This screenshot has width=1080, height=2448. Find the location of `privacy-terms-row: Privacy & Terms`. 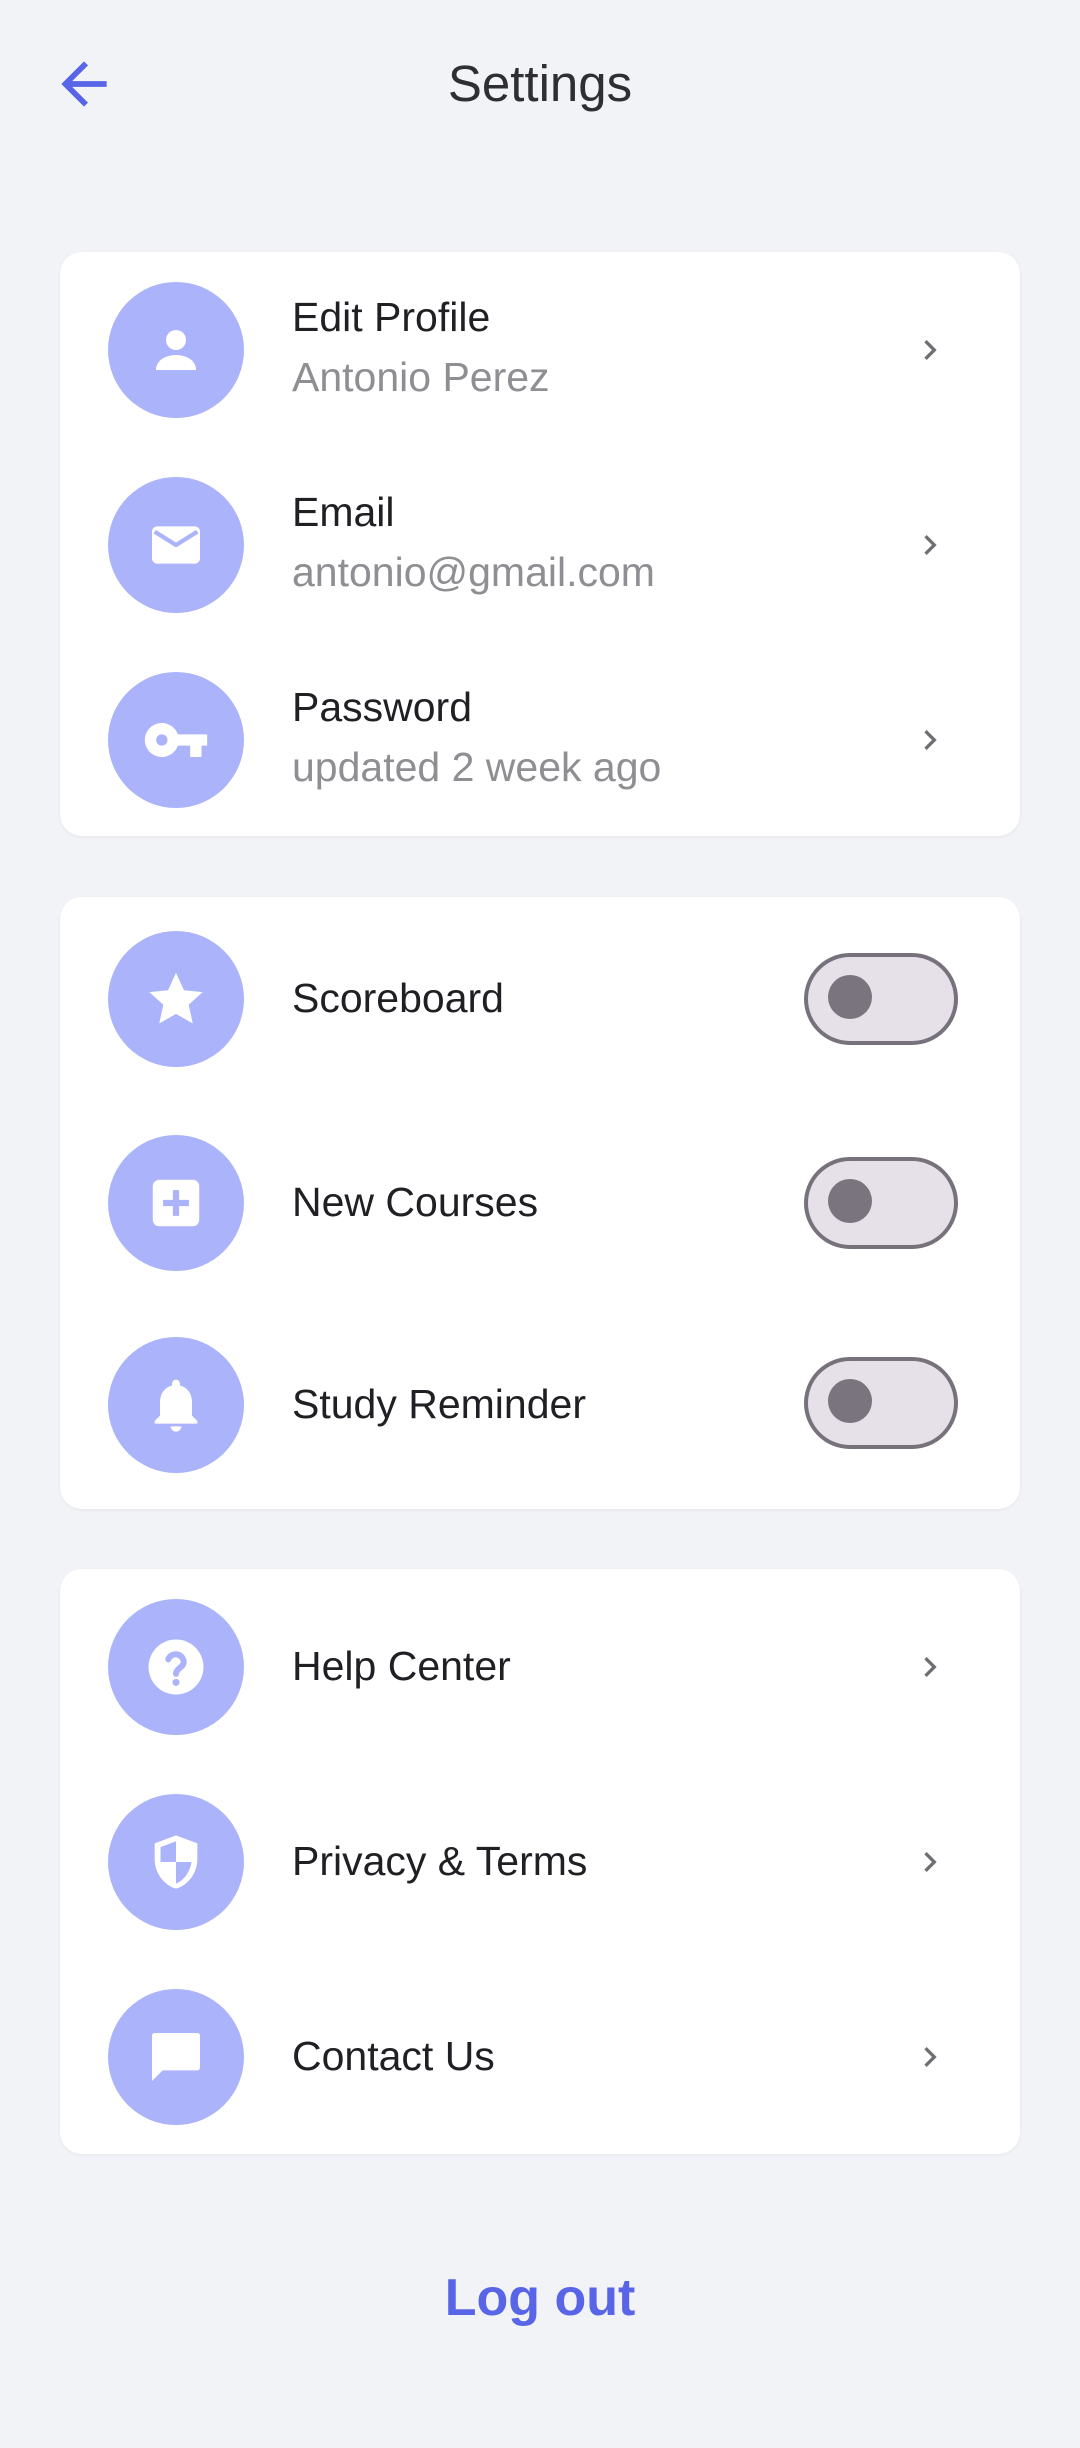

privacy-terms-row: Privacy & Terms is located at coordinates (540, 1861).